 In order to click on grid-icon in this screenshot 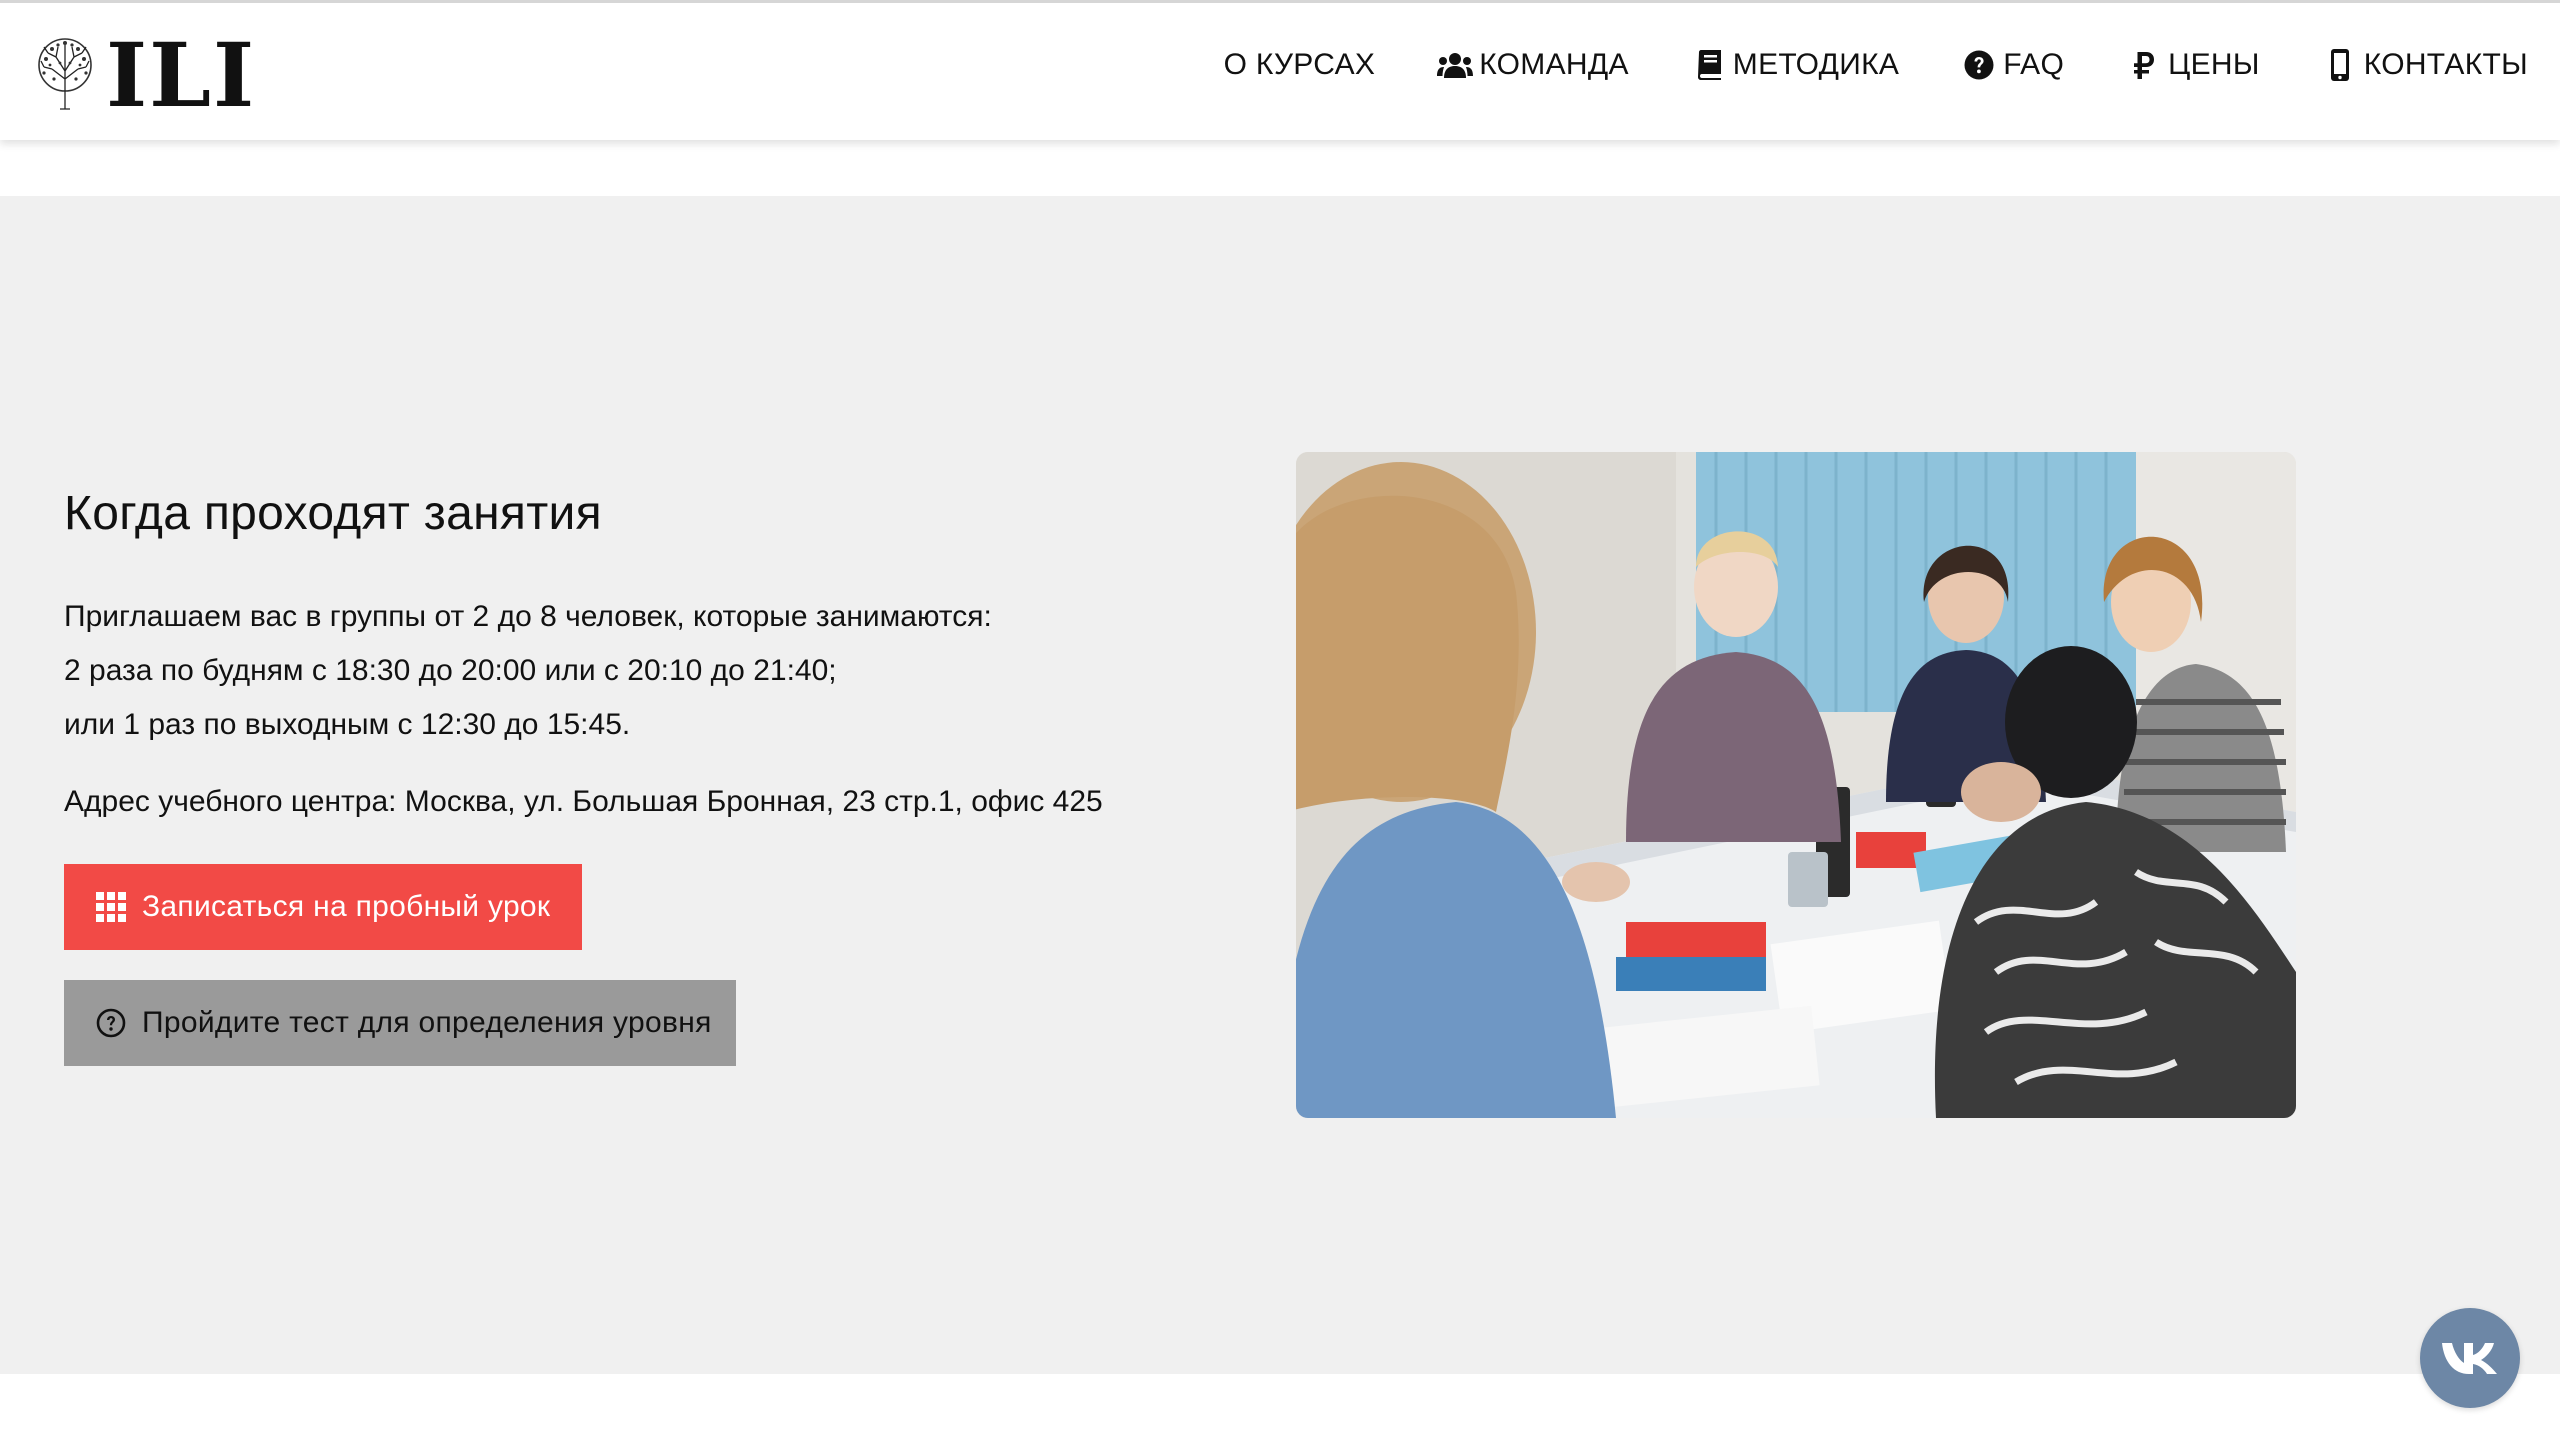, I will do `click(111, 907)`.